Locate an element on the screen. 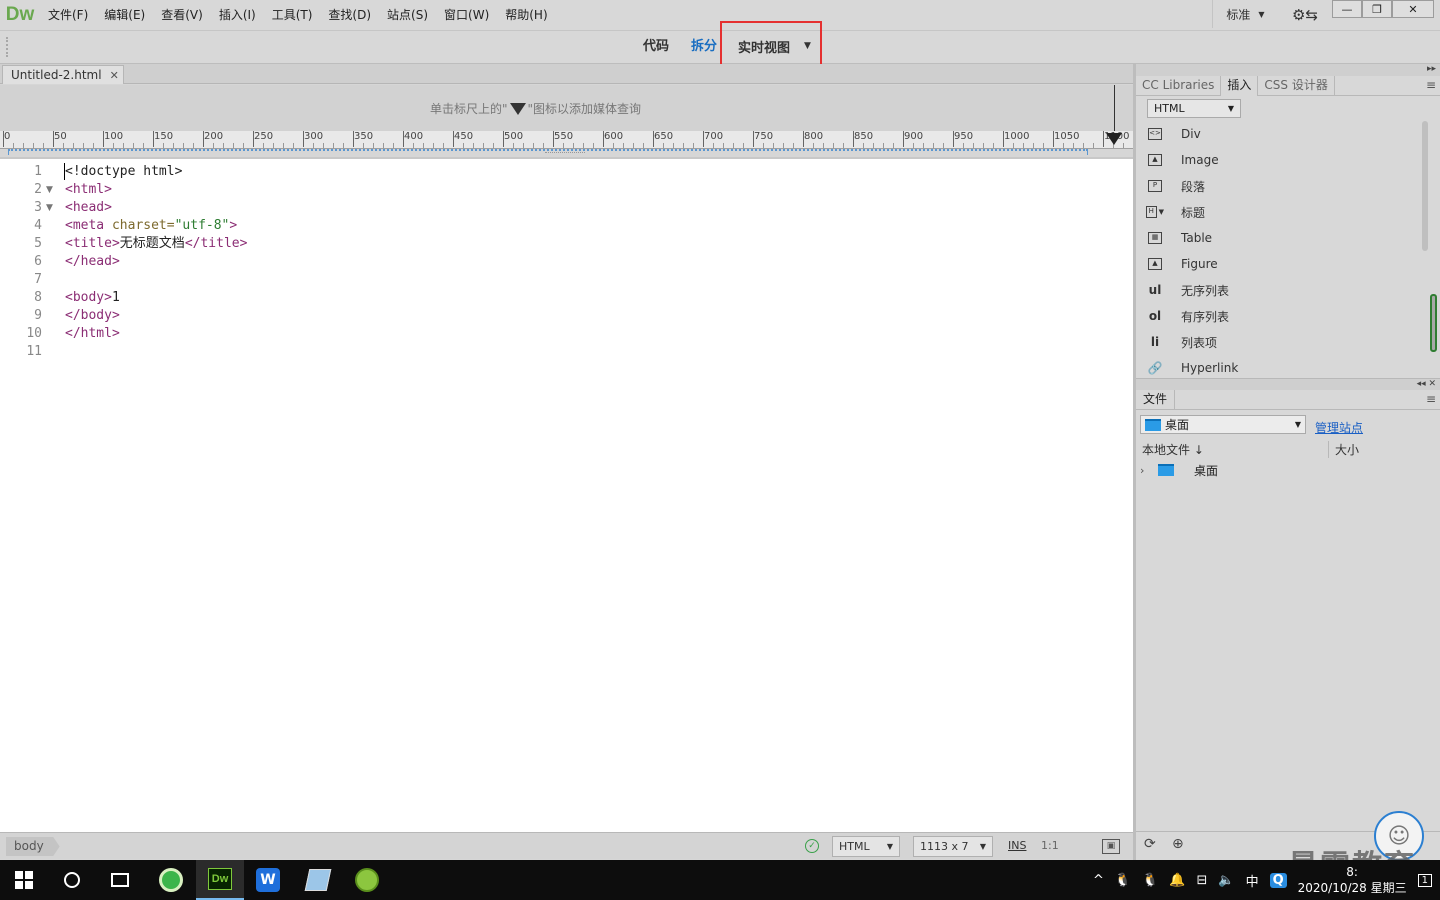 The height and width of the screenshot is (900, 1440). code-line: </head> is located at coordinates (92, 262).